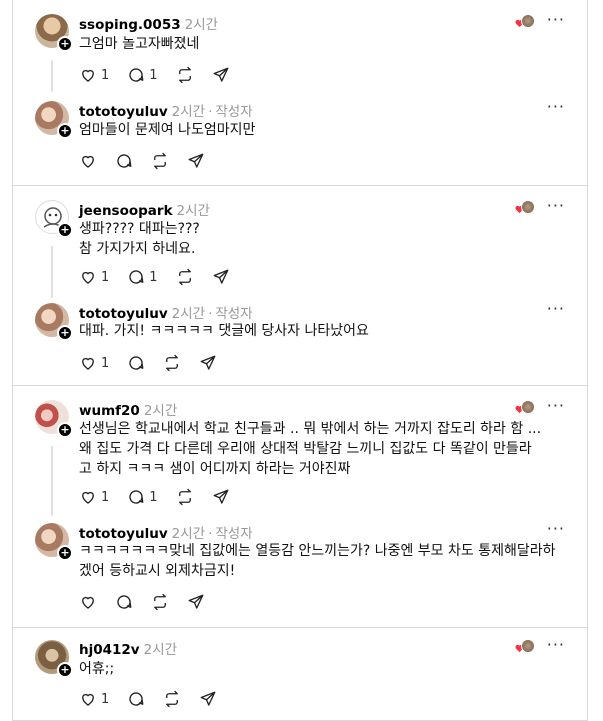 Image resolution: width=603 pixels, height=721 pixels. I want to click on reply-count: 1, so click(153, 75).